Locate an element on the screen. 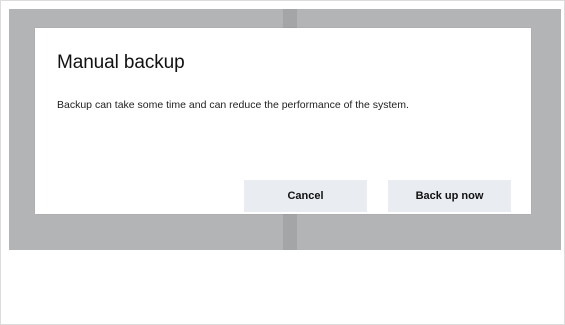  cancel-button: Cancel is located at coordinates (305, 196).